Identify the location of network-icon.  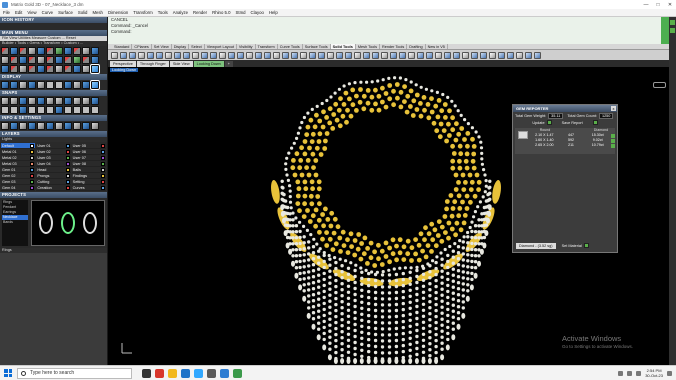
(630, 373).